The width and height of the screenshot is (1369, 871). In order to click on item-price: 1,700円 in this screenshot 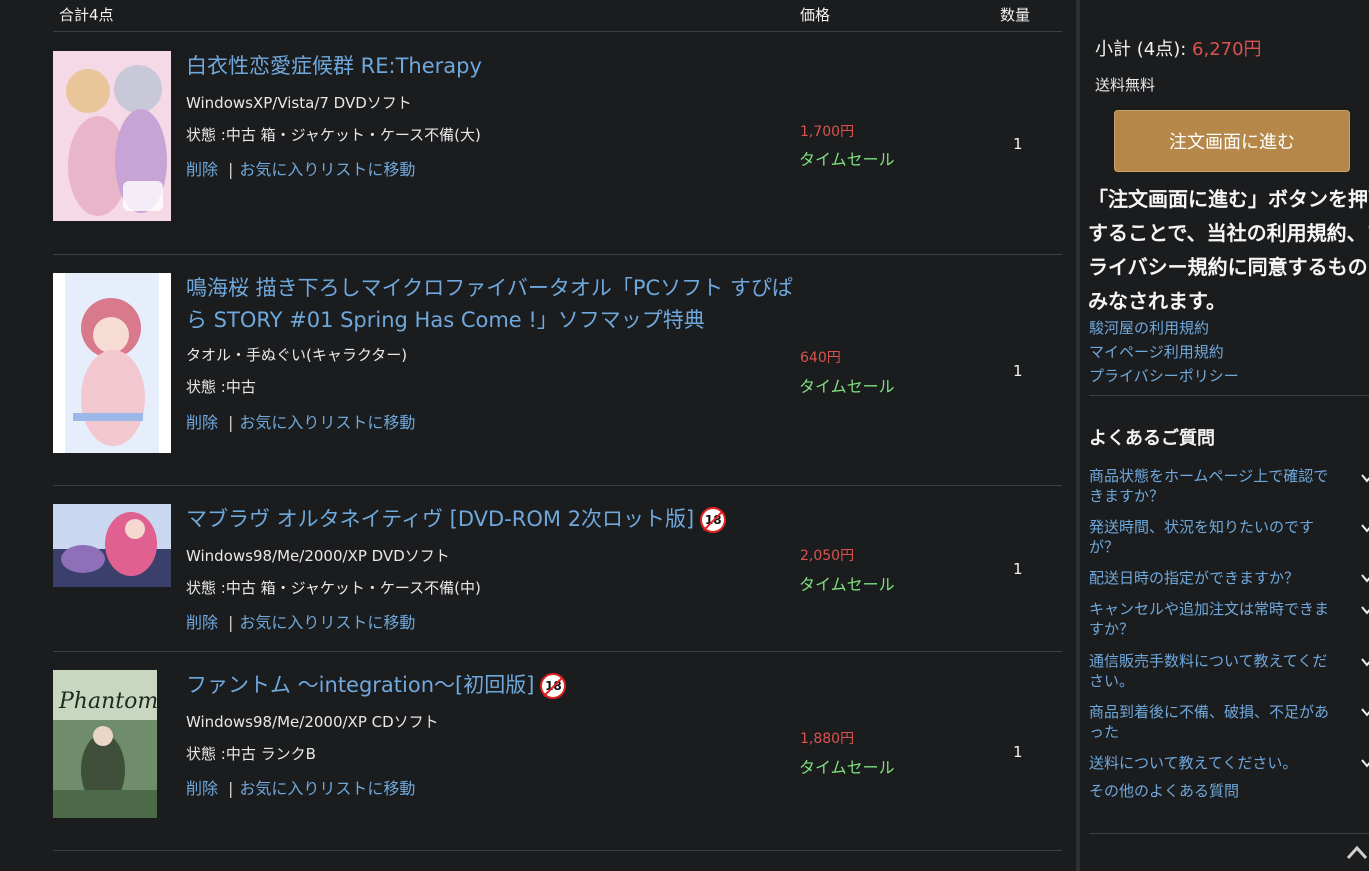, I will do `click(827, 132)`.